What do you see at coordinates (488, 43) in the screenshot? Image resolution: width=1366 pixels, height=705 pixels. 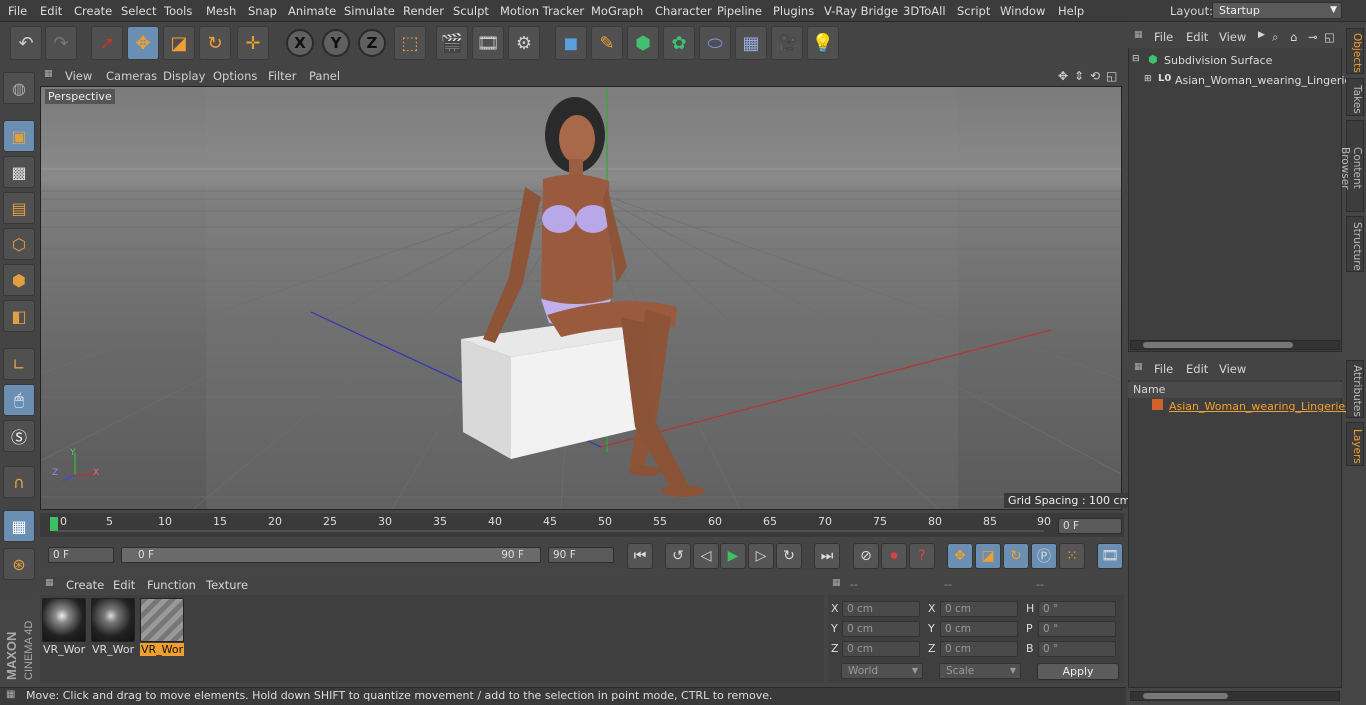 I see `render-picture-viewer-icon: 🎞` at bounding box center [488, 43].